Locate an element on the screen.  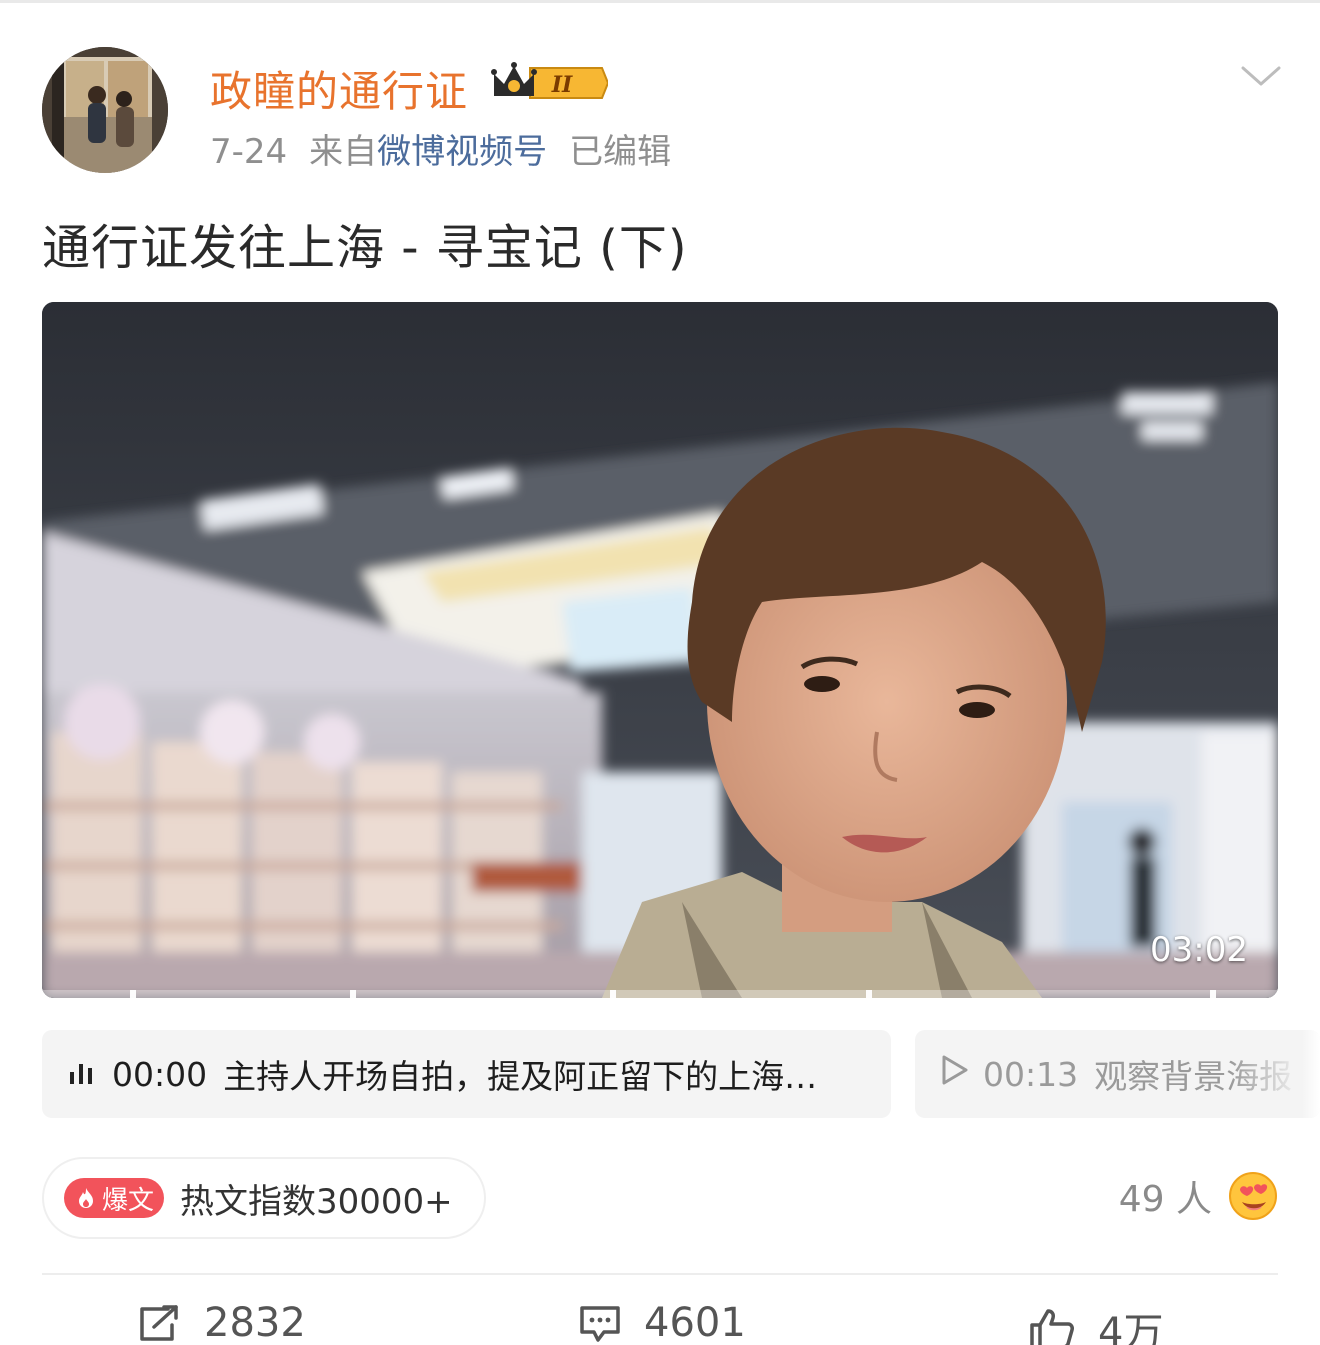
hot-index-pill: 爆文 热文指数30000+ is located at coordinates (264, 1198).